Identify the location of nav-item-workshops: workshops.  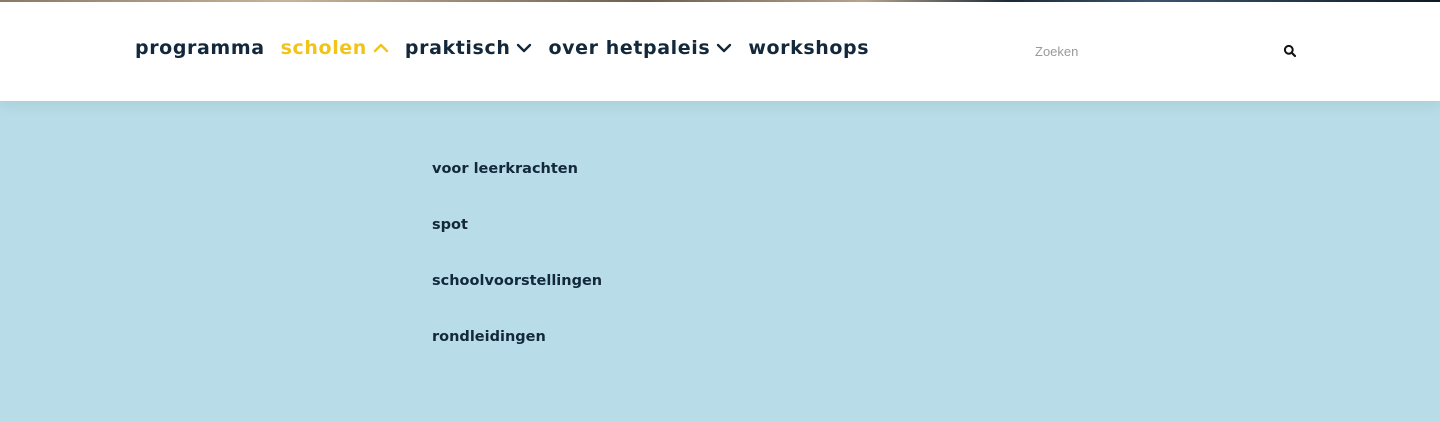
(808, 48).